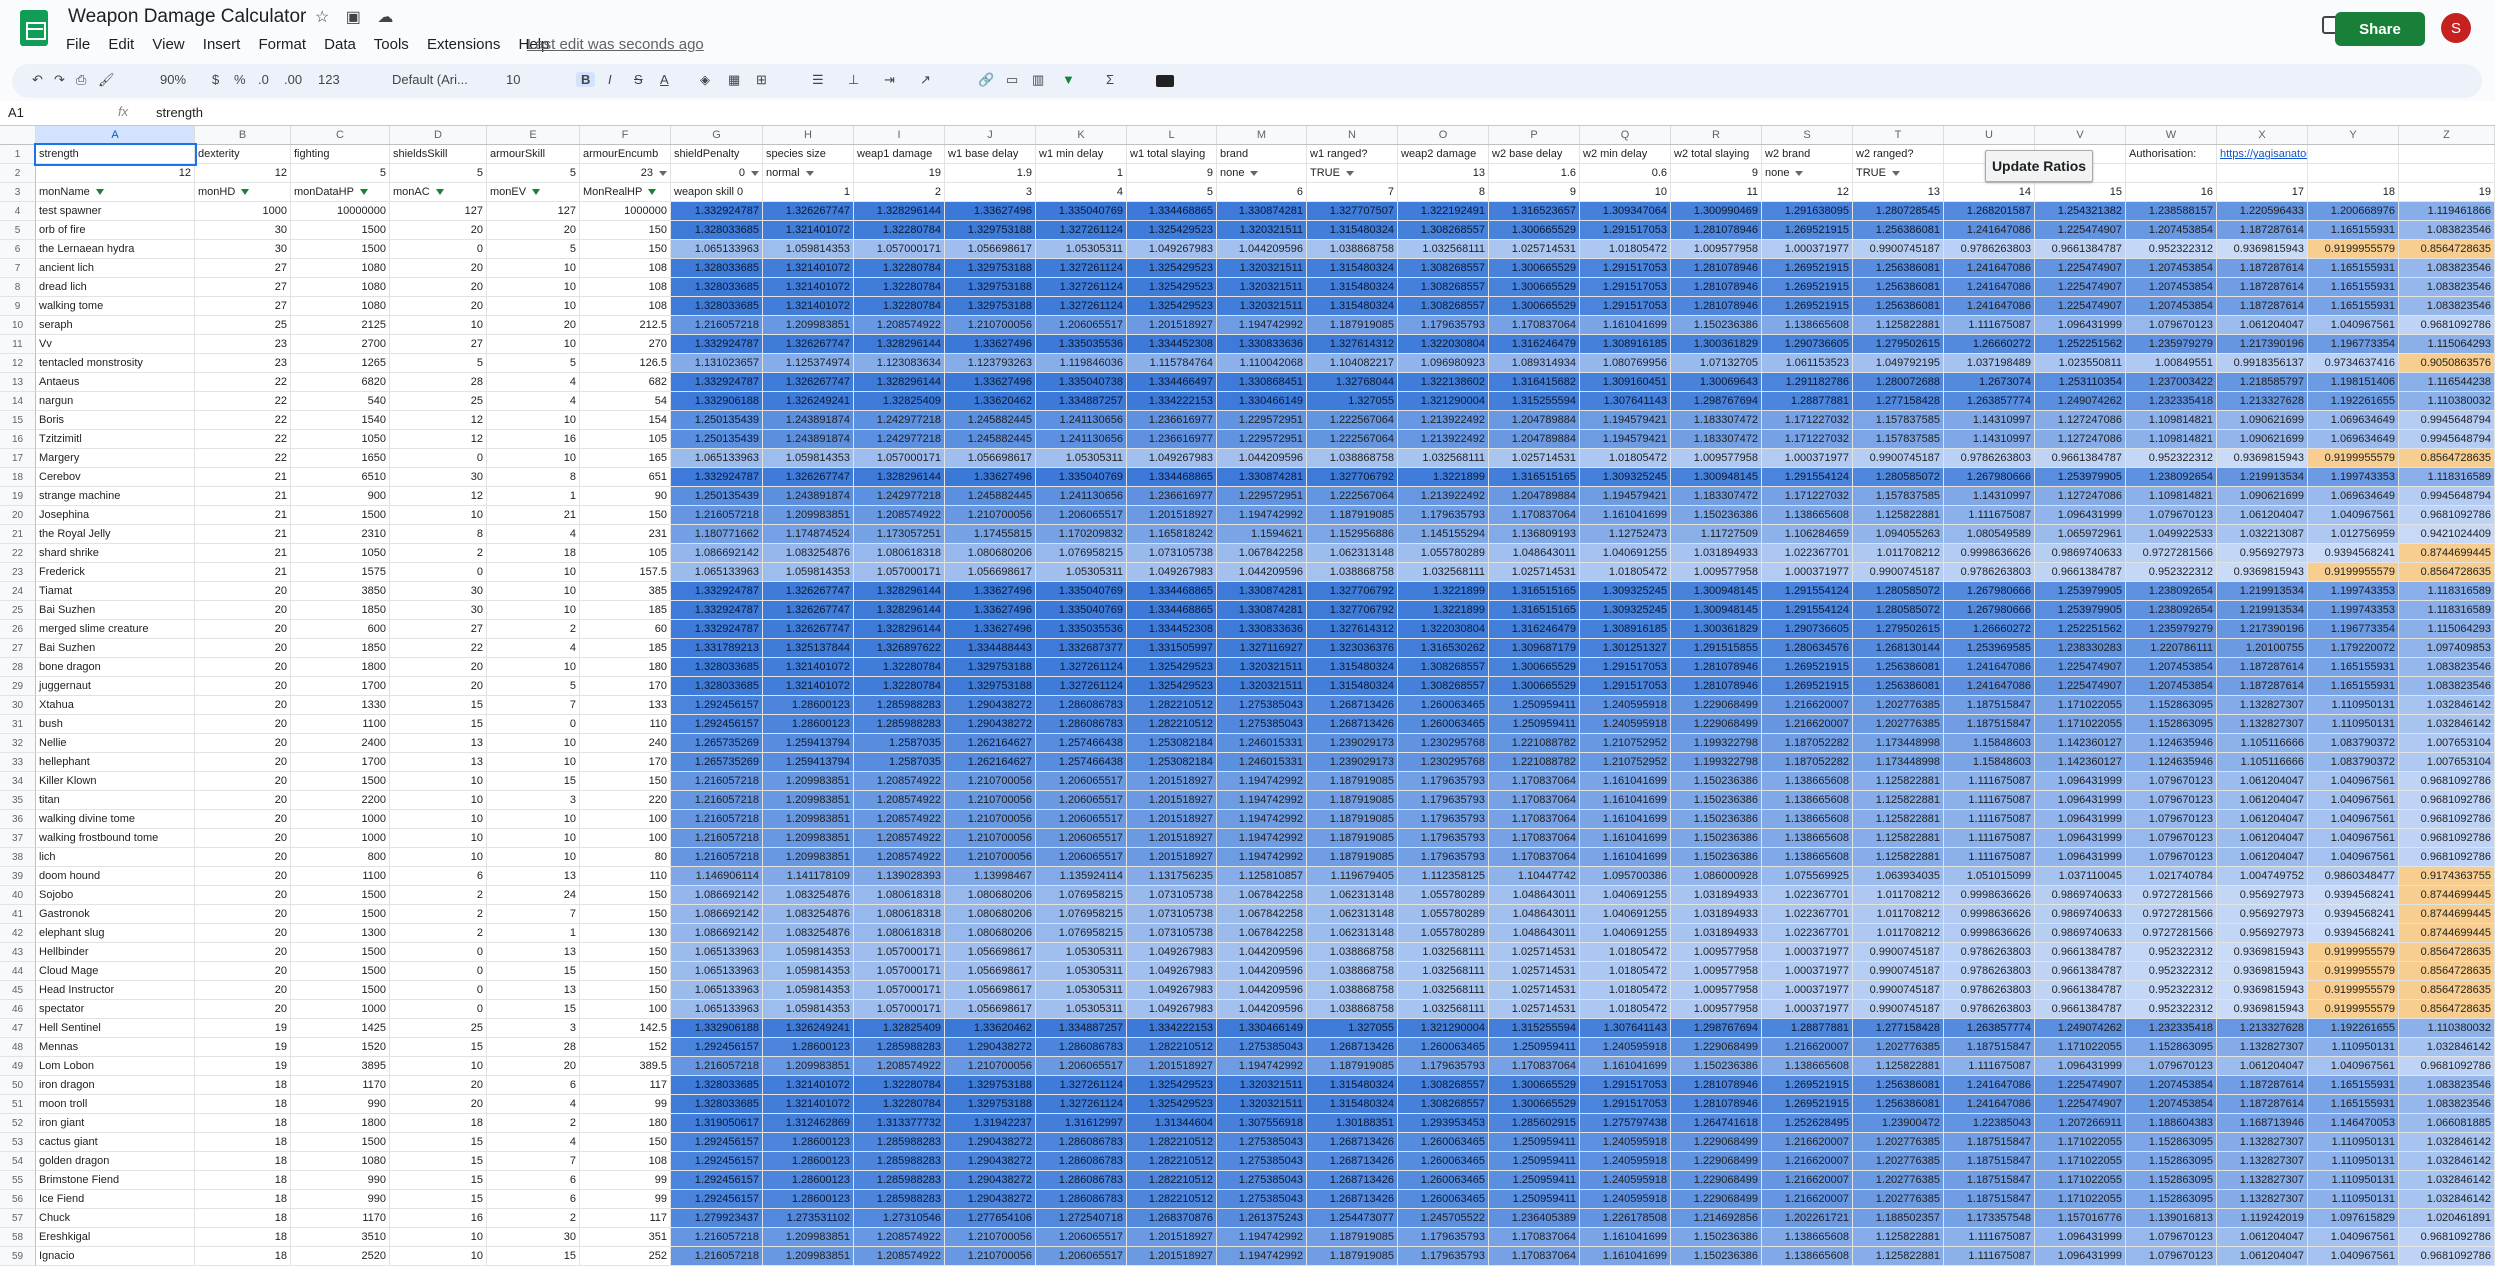  What do you see at coordinates (293, 79) in the screenshot?
I see `increase-decimal-button: .00` at bounding box center [293, 79].